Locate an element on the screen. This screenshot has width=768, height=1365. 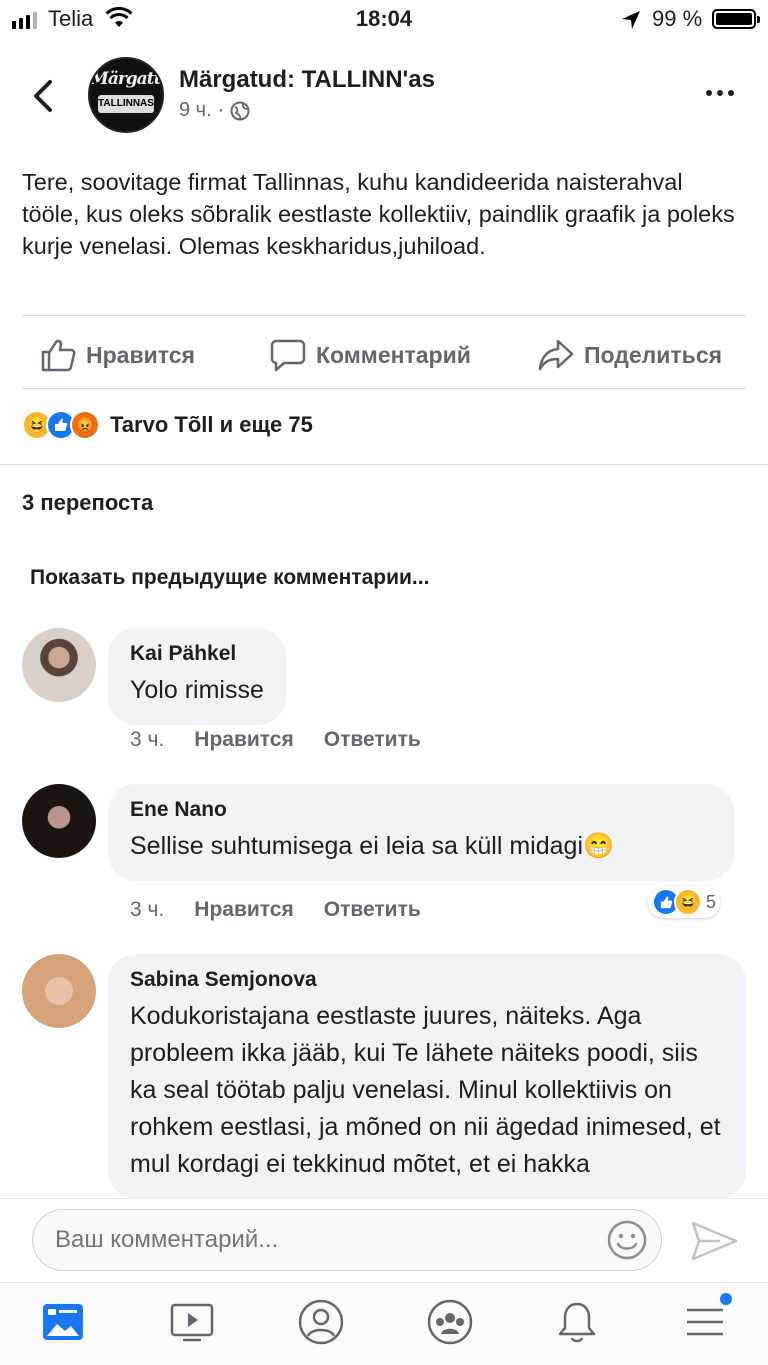
battery-percent: 99 % is located at coordinates (677, 18).